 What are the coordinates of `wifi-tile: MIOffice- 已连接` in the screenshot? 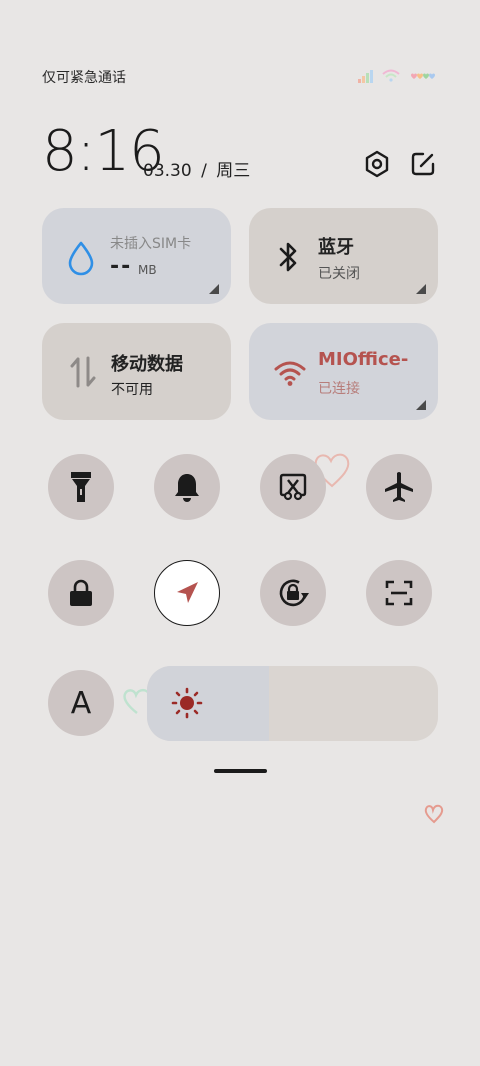 It's located at (343, 371).